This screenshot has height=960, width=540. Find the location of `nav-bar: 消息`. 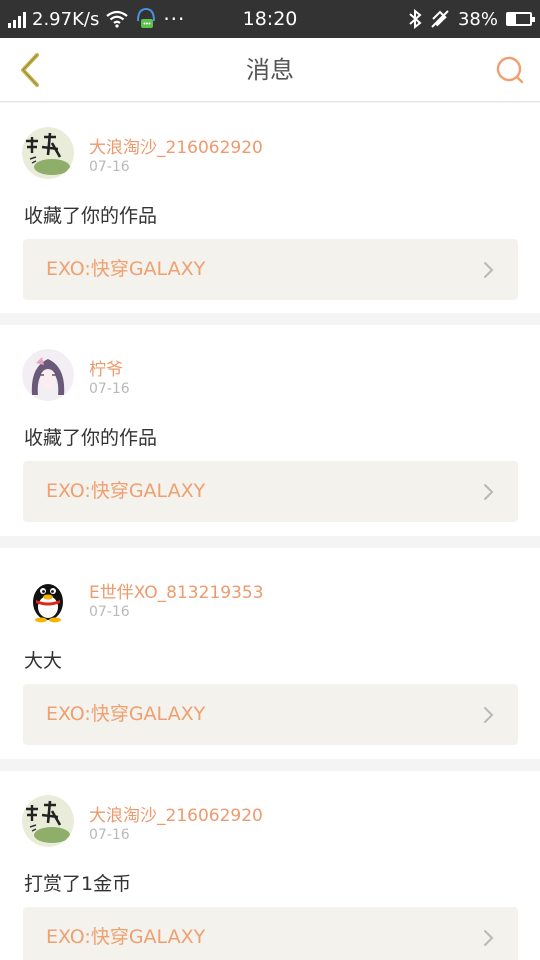

nav-bar: 消息 is located at coordinates (270, 70).